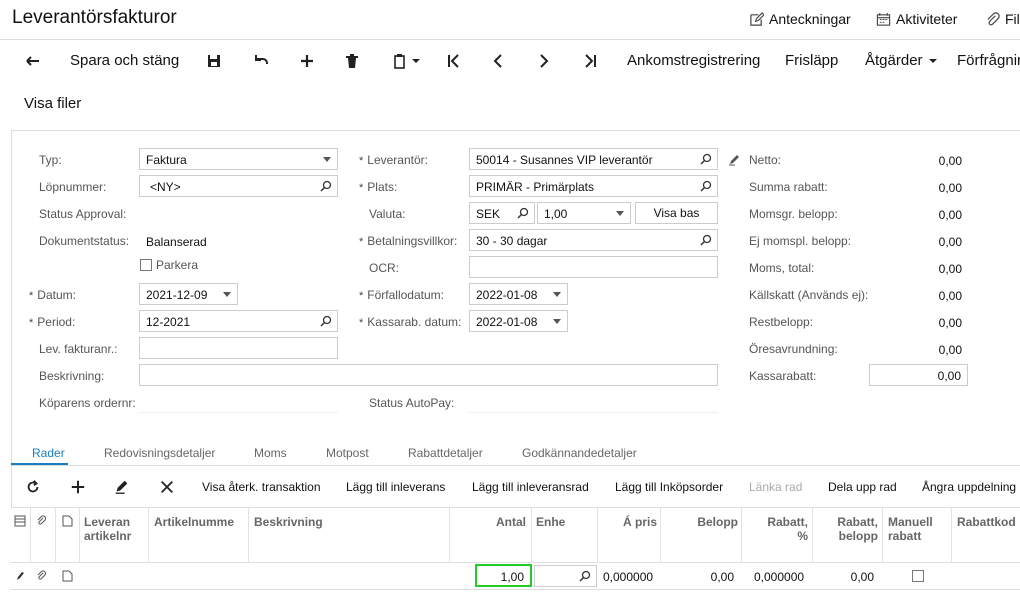 Image resolution: width=1020 pixels, height=607 pixels. What do you see at coordinates (445, 453) in the screenshot?
I see `tab-rabattdetaljer: Rabattdetaljer` at bounding box center [445, 453].